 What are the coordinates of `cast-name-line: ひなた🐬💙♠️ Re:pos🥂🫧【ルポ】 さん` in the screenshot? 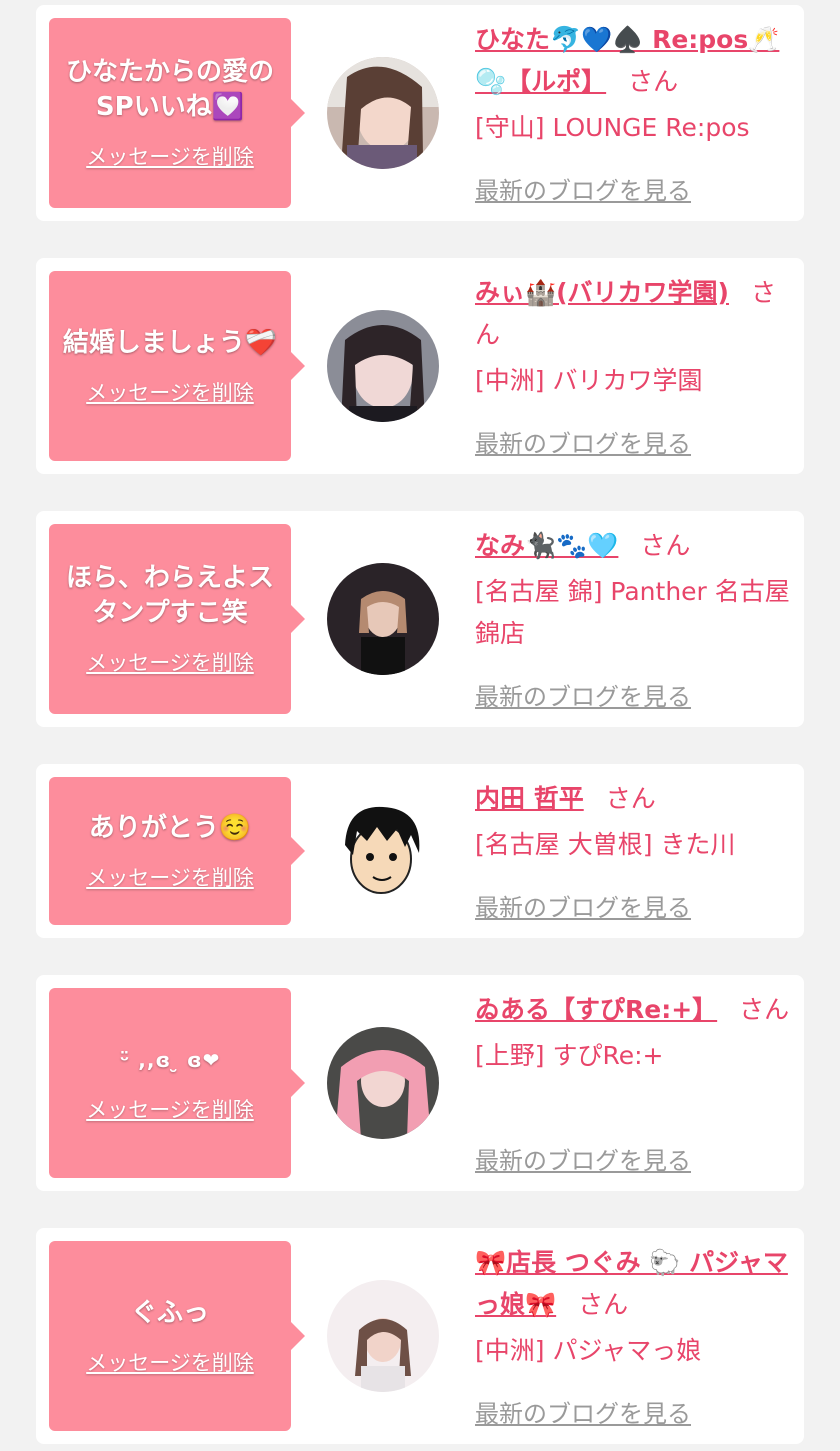 It's located at (635, 61).